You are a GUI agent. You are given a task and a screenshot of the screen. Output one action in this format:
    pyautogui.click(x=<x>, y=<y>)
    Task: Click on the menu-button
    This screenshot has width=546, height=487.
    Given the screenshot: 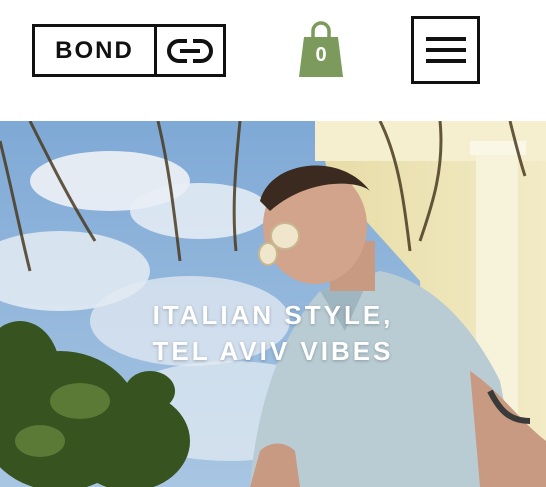 What is the action you would take?
    pyautogui.click(x=445, y=50)
    